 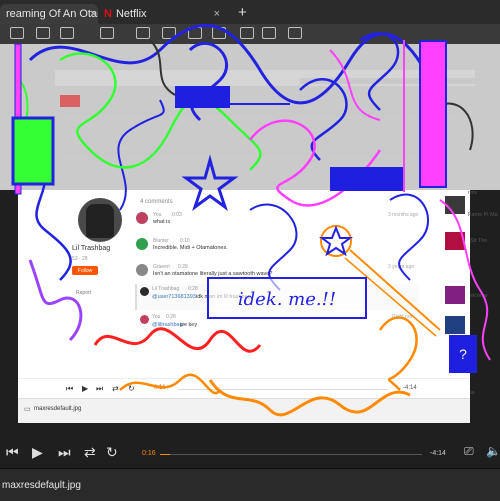 What do you see at coordinates (295, 33) in the screenshot?
I see `annotate-icon` at bounding box center [295, 33].